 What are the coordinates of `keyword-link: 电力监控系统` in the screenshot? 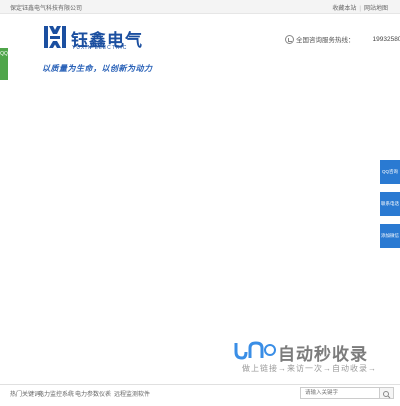 It's located at (56, 393).